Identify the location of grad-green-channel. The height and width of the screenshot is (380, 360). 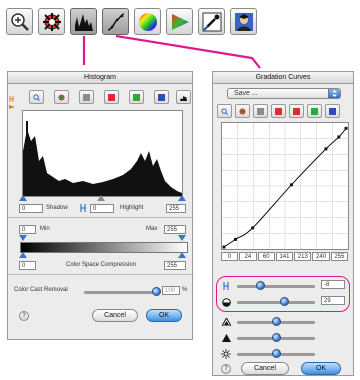
(314, 111).